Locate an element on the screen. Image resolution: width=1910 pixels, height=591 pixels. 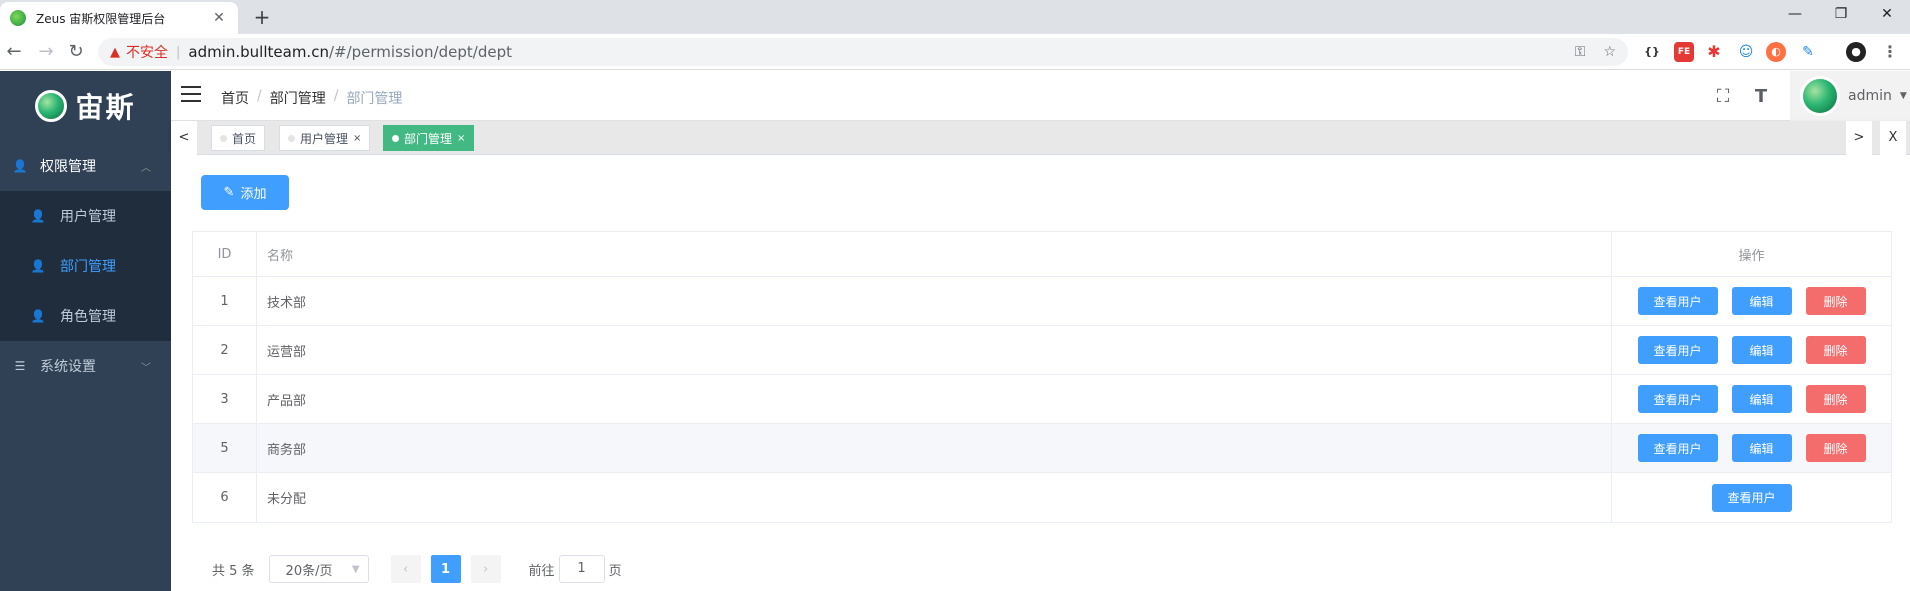
warning-icon: ▲ is located at coordinates (115, 52).